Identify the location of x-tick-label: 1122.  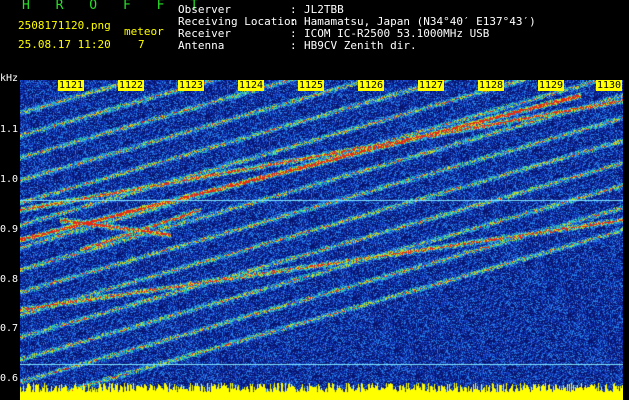
(131, 85).